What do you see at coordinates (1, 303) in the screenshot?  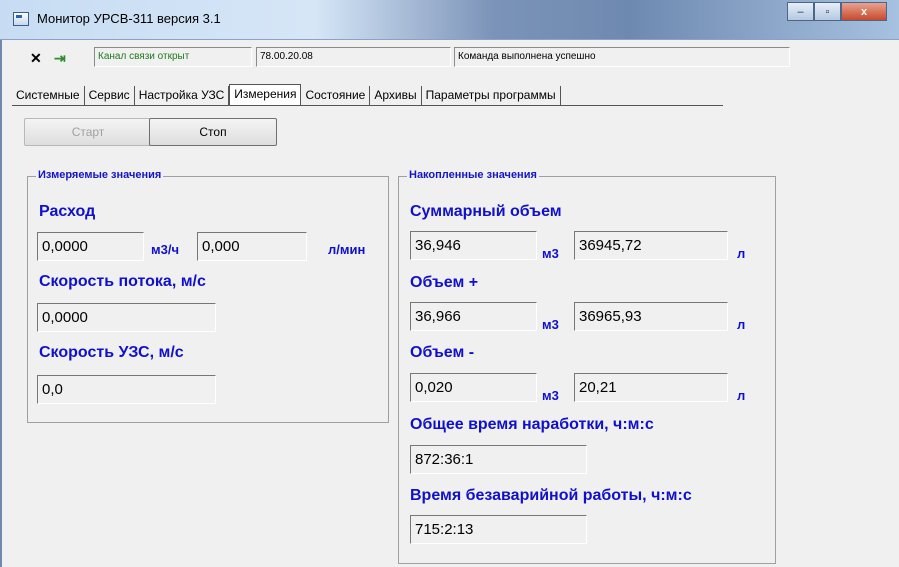 I see `window-frame-left` at bounding box center [1, 303].